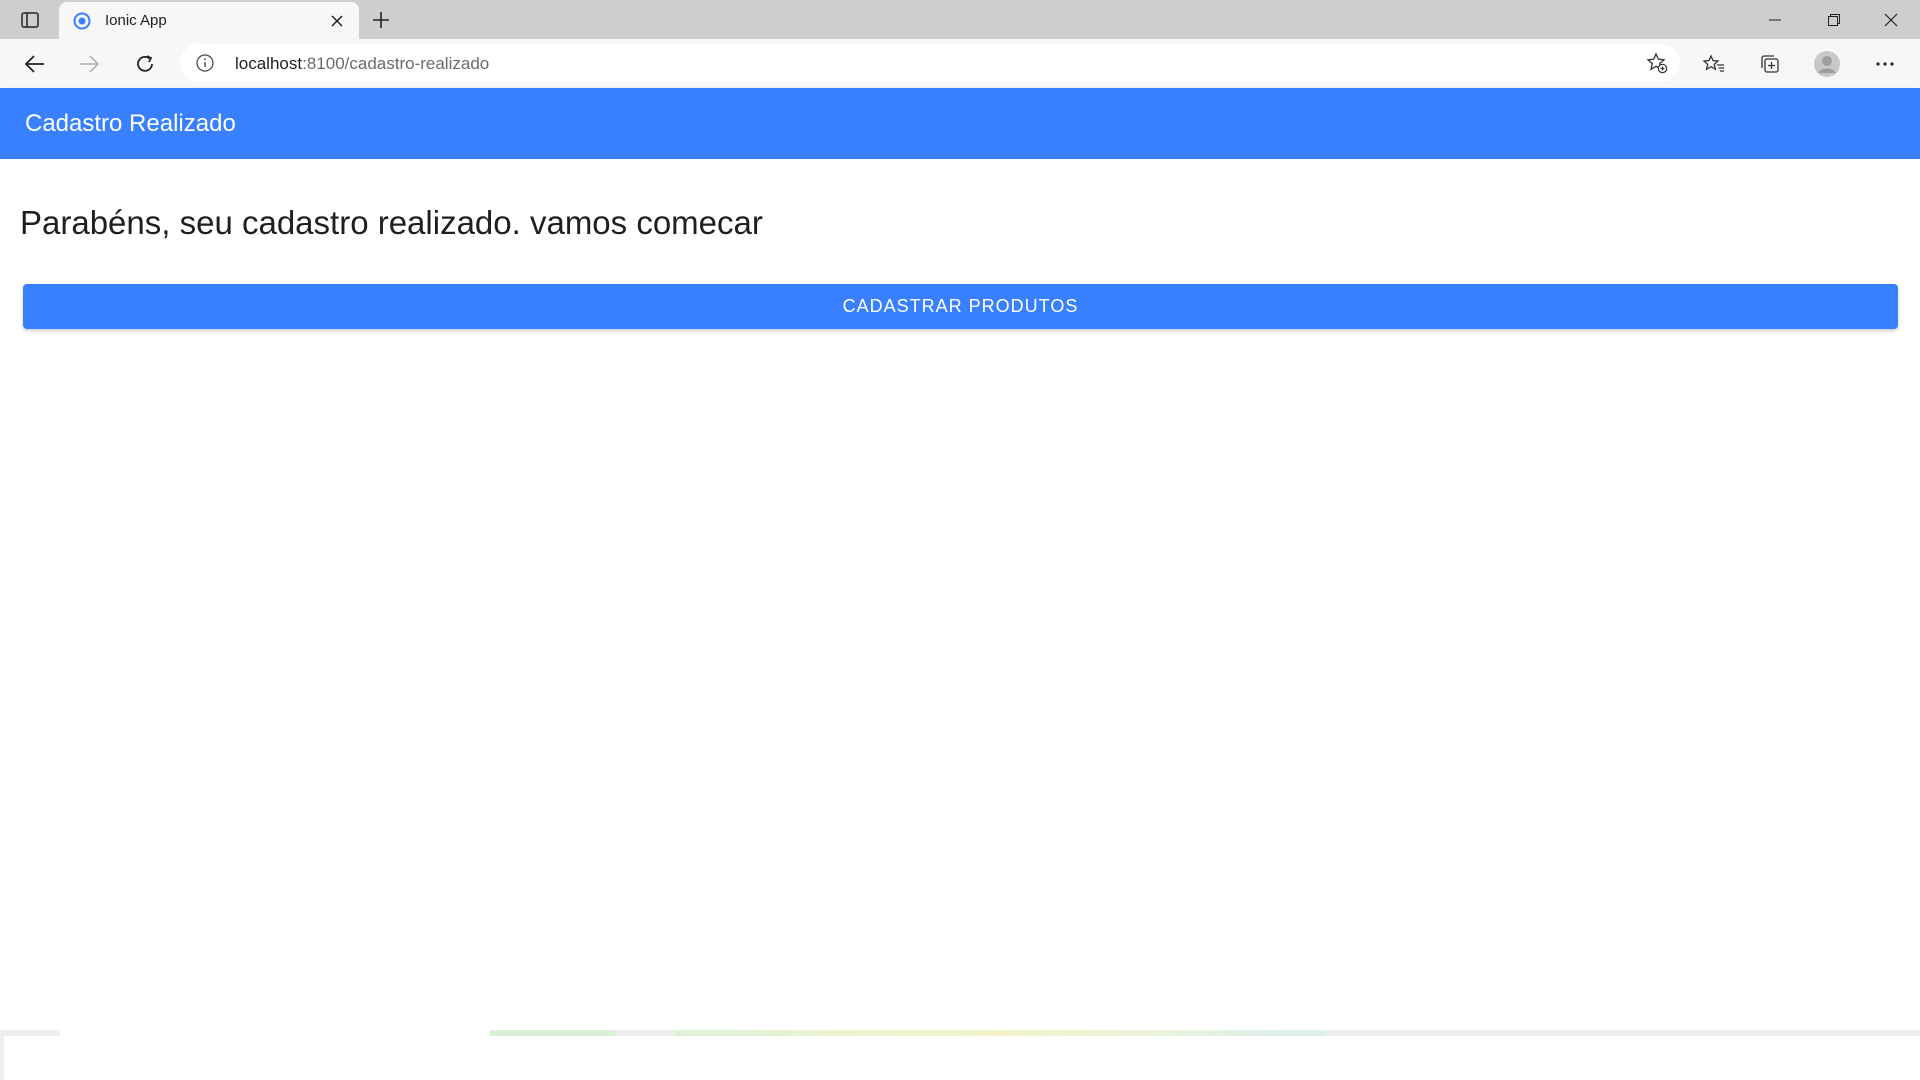  I want to click on restore-icon, so click(1834, 19).